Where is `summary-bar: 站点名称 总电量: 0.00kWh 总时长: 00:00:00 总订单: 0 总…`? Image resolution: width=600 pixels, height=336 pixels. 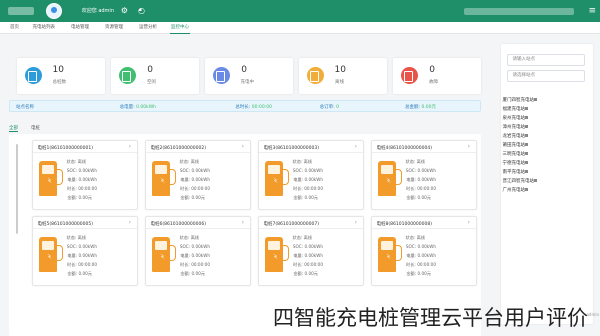 summary-bar: 站点名称 总电量: 0.00kWh 总时长: 00:00:00 总订单: 0 总… is located at coordinates (245, 106).